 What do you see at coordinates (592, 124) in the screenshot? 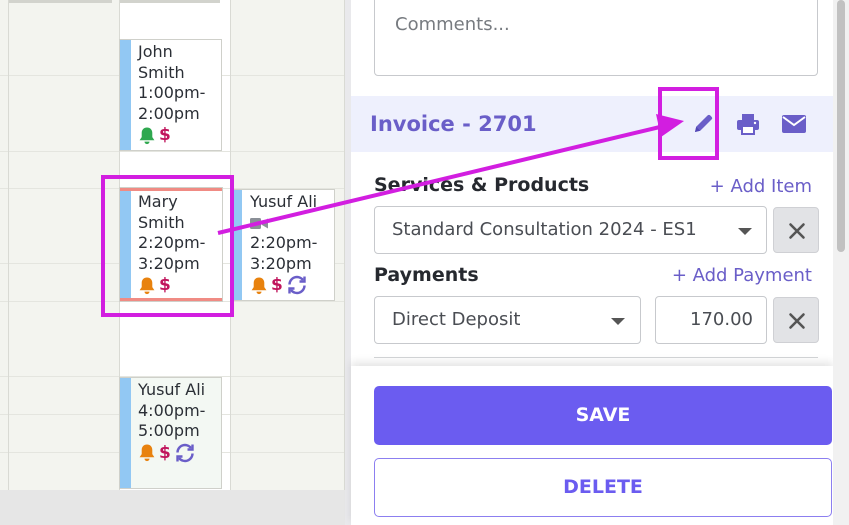
I see `invoice-header: Invoice - 2701` at bounding box center [592, 124].